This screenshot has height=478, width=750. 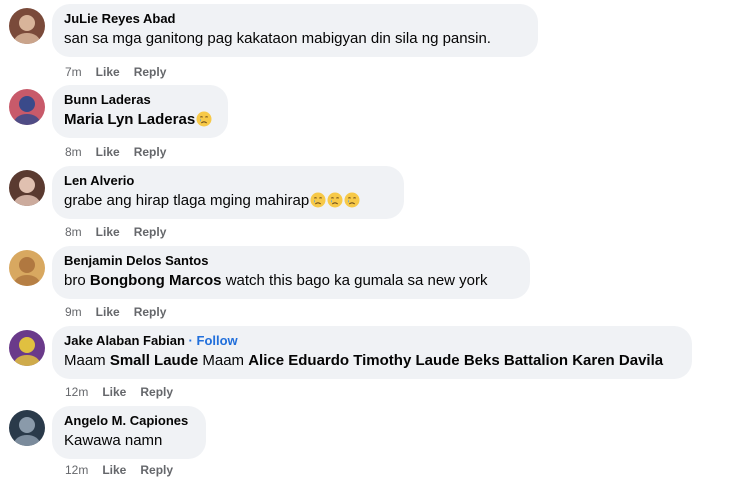 I want to click on comment-author: Benjamin Delos Santos, so click(x=136, y=260).